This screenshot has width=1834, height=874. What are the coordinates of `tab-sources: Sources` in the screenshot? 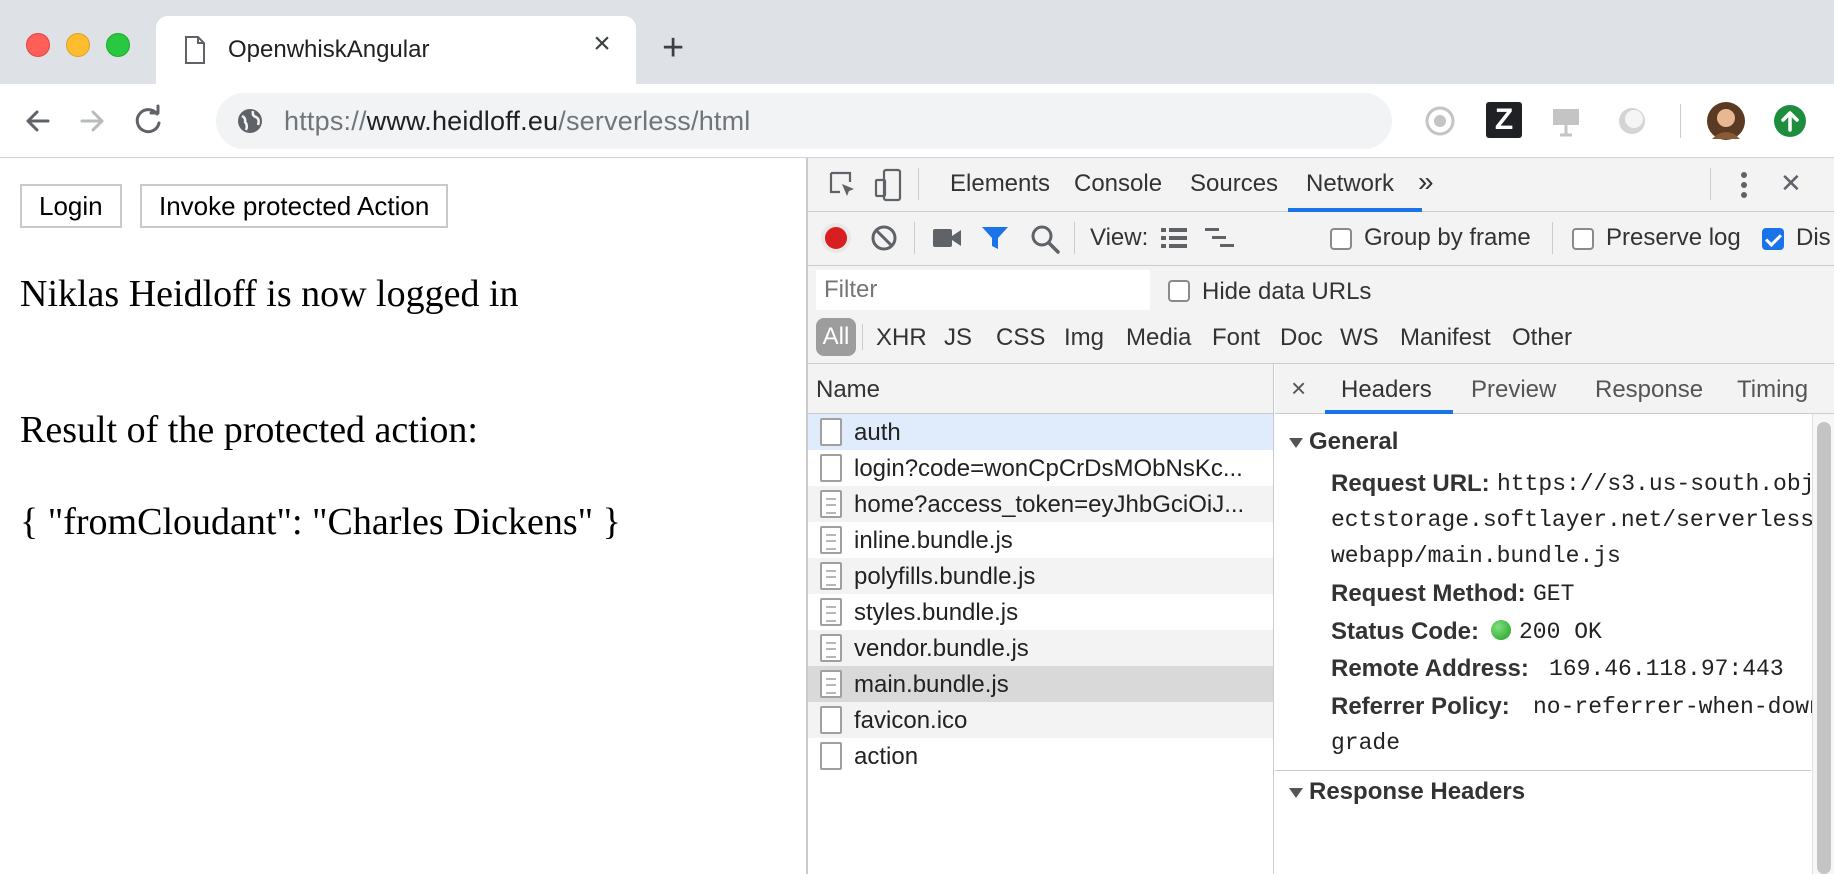 It's located at (1234, 184).